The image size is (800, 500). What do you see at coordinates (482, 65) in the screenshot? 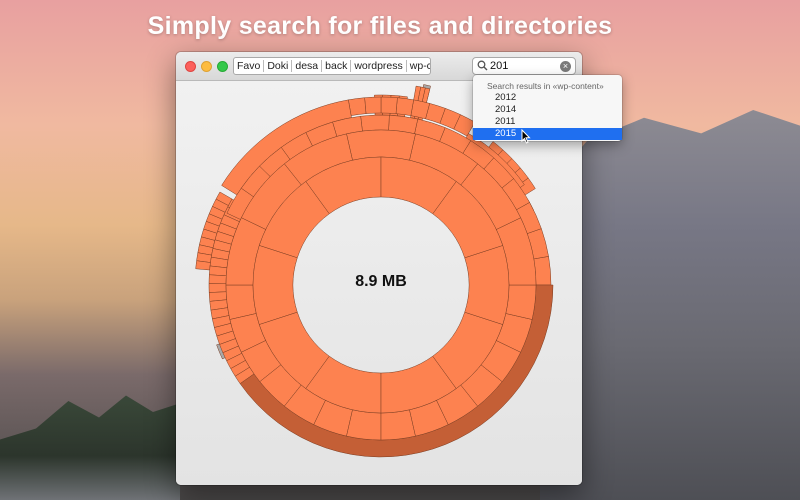
I see `search-icon` at bounding box center [482, 65].